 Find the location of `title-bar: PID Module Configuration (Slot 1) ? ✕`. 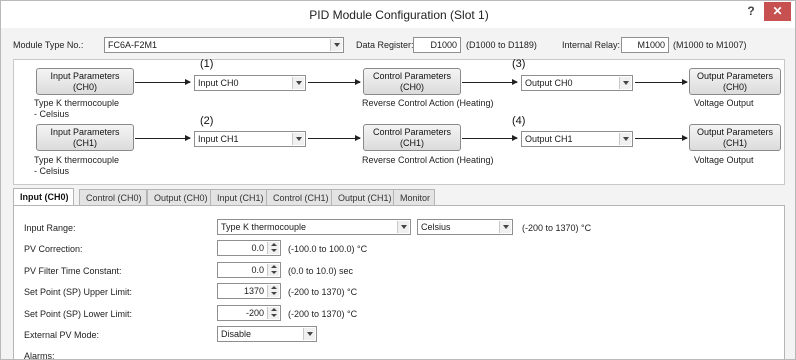

title-bar: PID Module Configuration (Slot 1) ? ✕ is located at coordinates (398, 14).